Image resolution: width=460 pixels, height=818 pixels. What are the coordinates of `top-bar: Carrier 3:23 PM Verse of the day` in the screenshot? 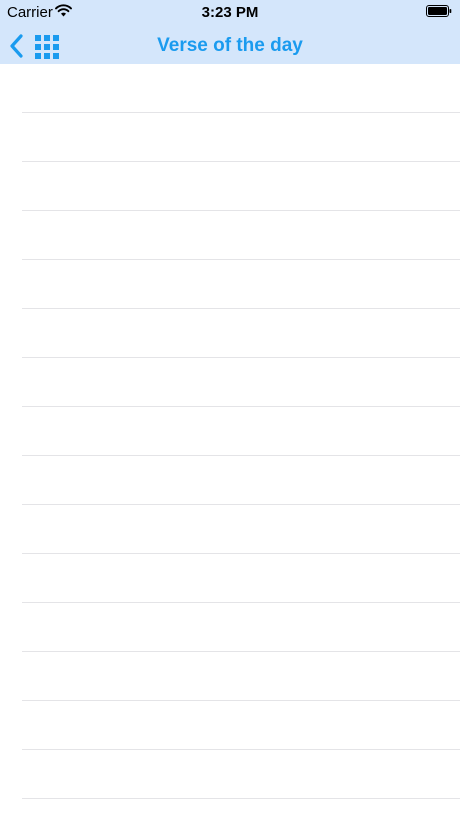 It's located at (230, 32).